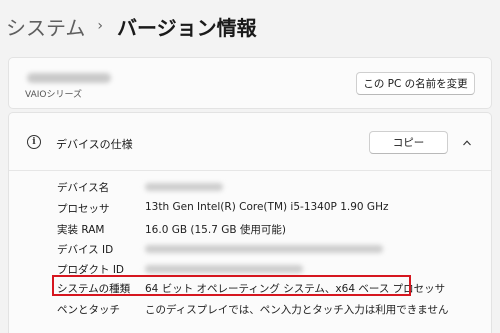 The image size is (500, 333). I want to click on divider, so click(250, 170).